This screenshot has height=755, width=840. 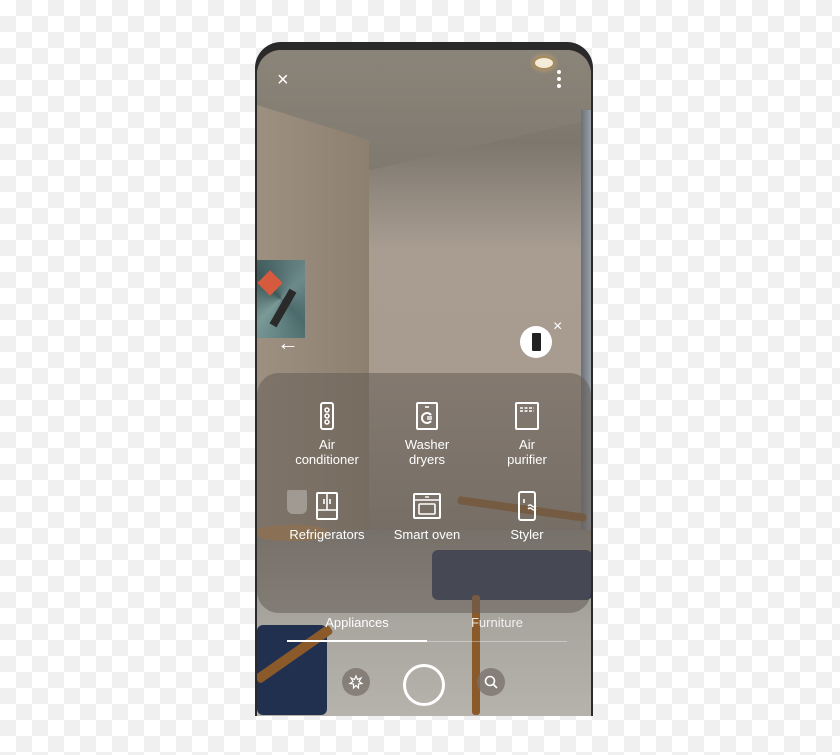 What do you see at coordinates (427, 534) in the screenshot?
I see `category-label: Smart oven` at bounding box center [427, 534].